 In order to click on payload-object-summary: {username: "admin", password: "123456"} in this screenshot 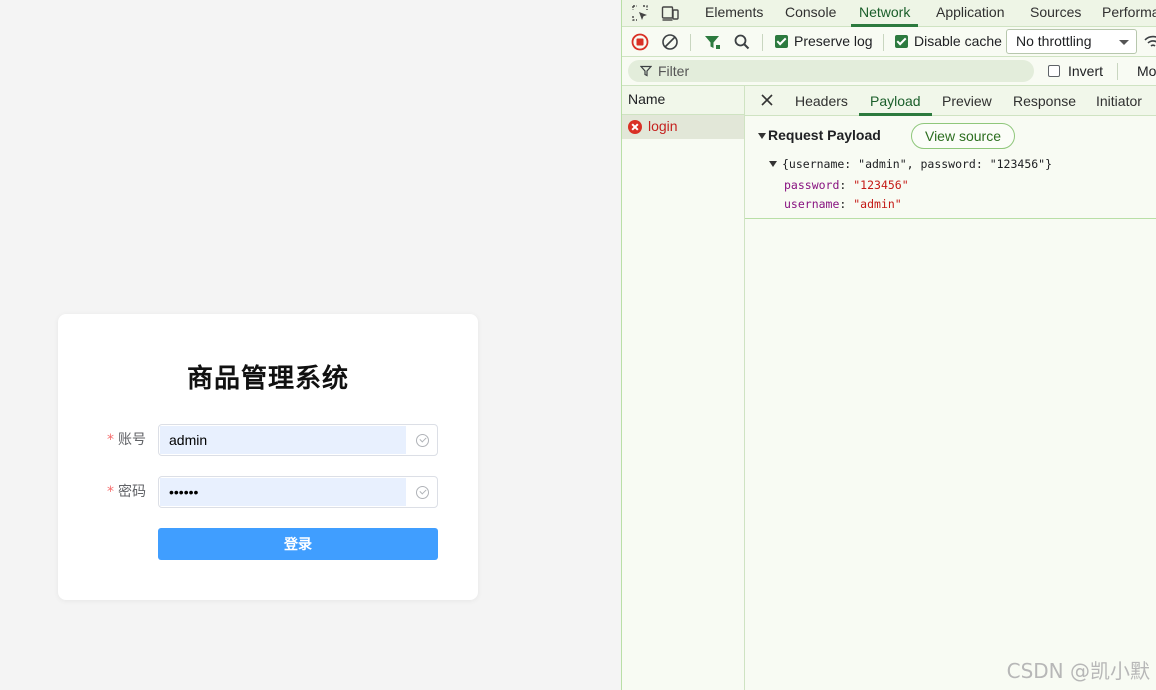, I will do `click(917, 164)`.